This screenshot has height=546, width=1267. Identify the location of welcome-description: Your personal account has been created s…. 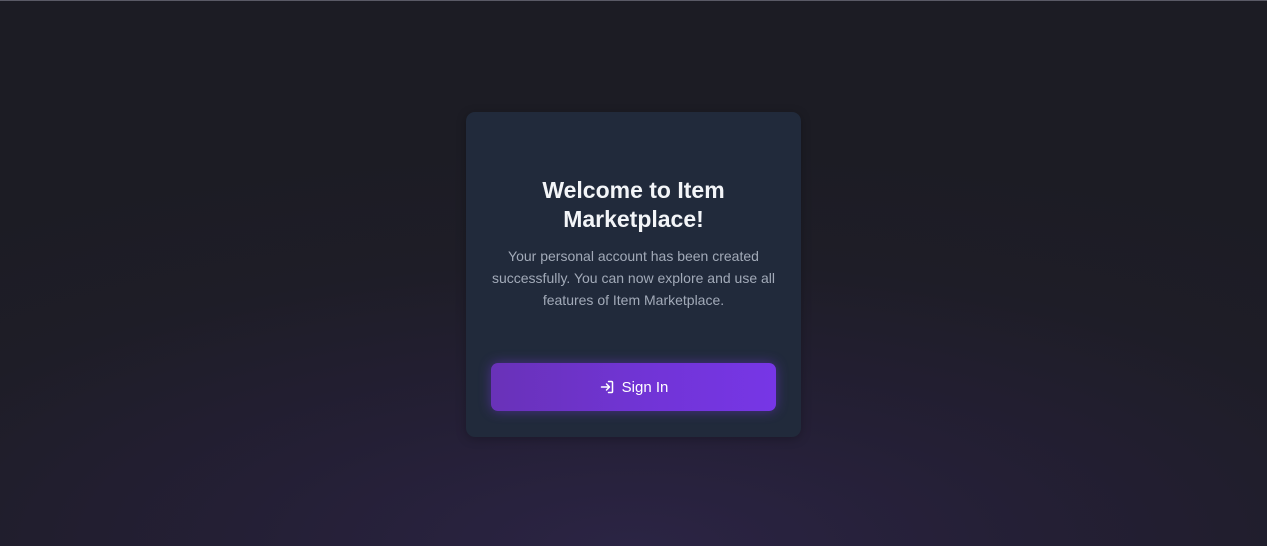
(633, 278).